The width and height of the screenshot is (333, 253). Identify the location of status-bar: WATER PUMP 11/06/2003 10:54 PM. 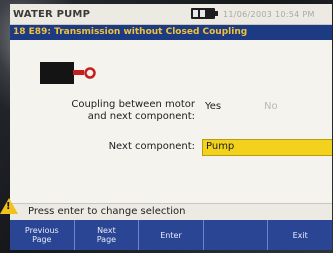
(171, 14).